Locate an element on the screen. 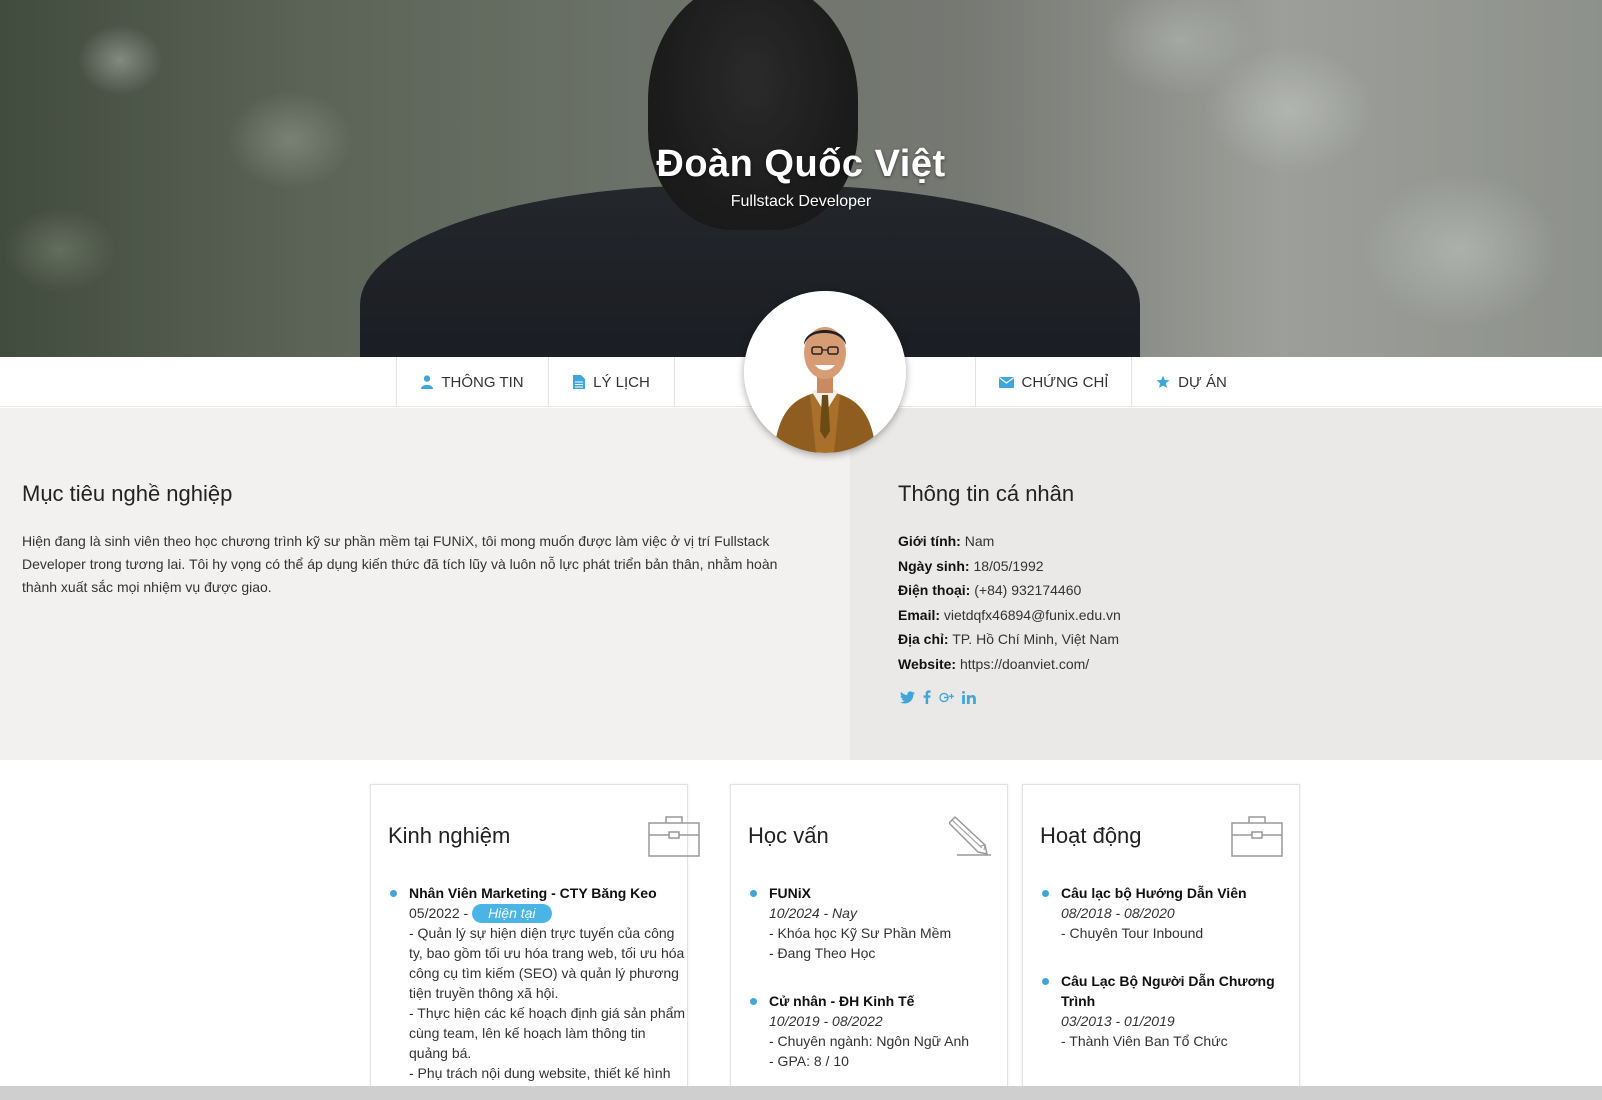  info-birthday-value: 18/05/1992 is located at coordinates (1008, 565).